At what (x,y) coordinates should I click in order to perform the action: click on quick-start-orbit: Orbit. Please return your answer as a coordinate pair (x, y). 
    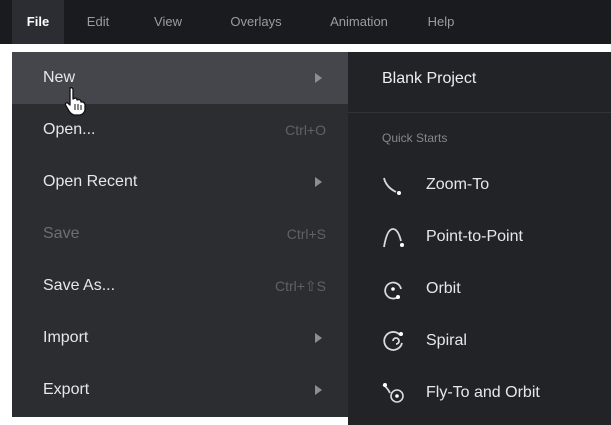
    Looking at the image, I should click on (479, 289).